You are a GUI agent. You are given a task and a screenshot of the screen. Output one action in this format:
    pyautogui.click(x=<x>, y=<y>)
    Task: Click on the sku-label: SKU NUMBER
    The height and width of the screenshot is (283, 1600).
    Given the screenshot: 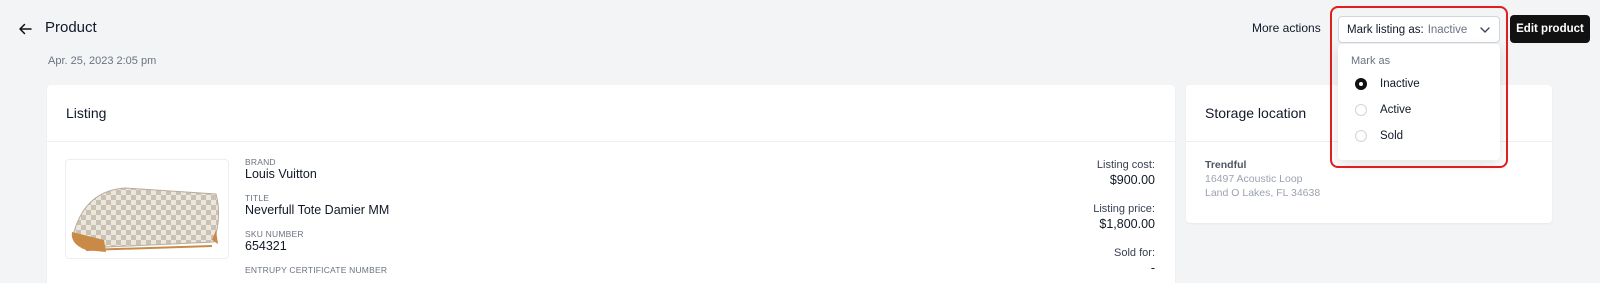 What is the action you would take?
    pyautogui.click(x=274, y=234)
    